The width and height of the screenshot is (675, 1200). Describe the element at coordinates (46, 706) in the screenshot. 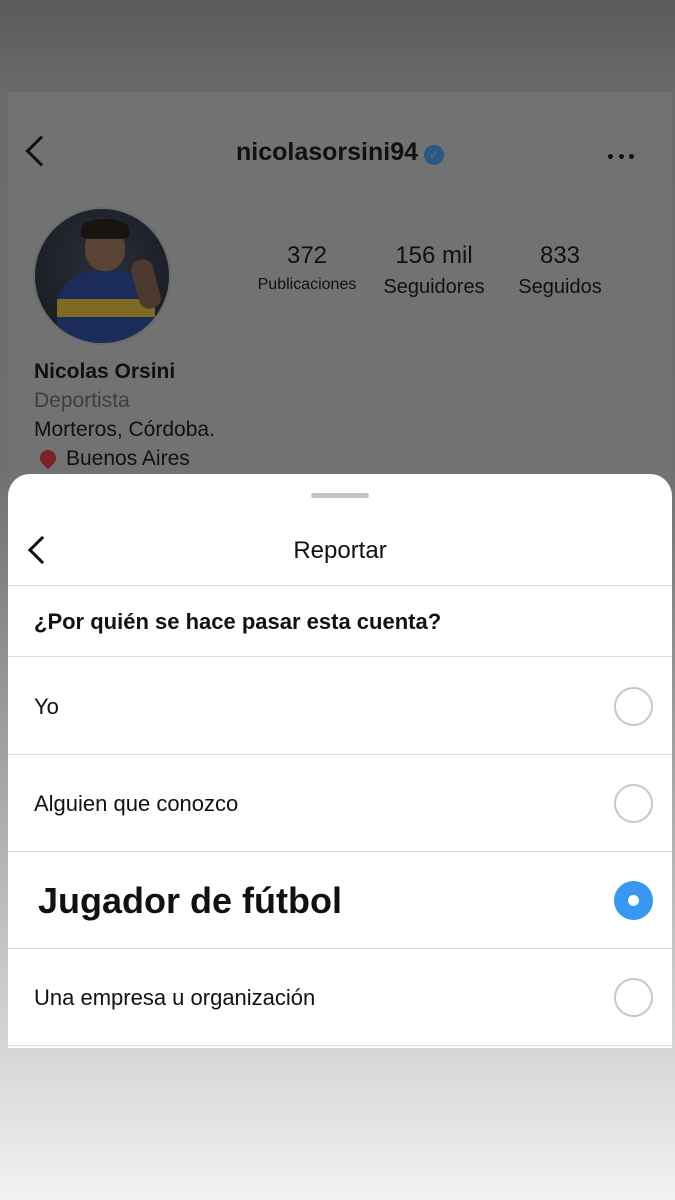

I see `option-label: Yo` at that location.